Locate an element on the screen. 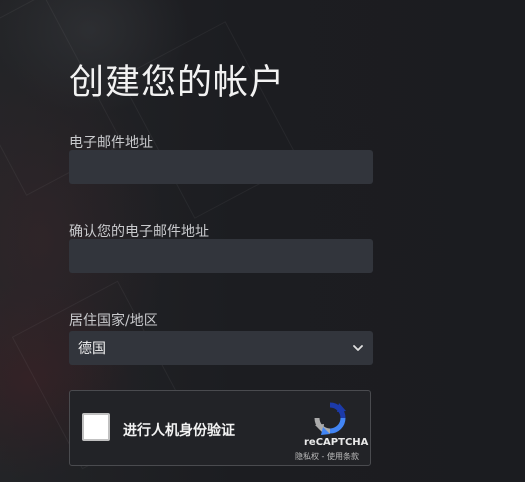 The width and height of the screenshot is (525, 482). chevron-down-icon is located at coordinates (358, 348).